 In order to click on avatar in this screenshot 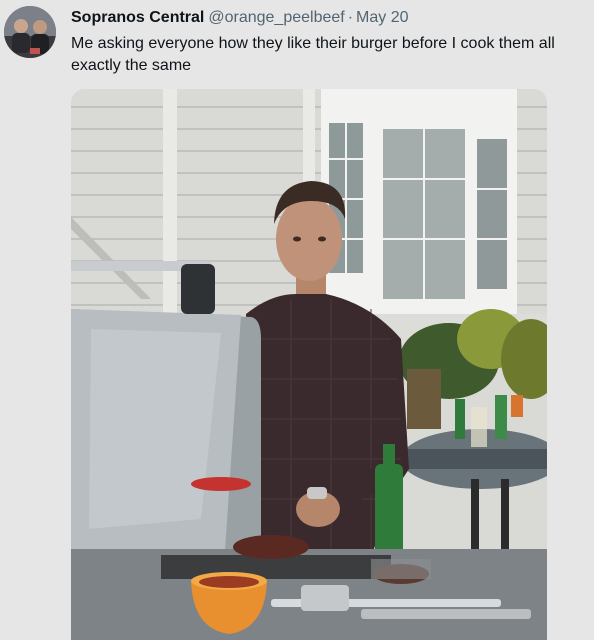, I will do `click(30, 32)`.